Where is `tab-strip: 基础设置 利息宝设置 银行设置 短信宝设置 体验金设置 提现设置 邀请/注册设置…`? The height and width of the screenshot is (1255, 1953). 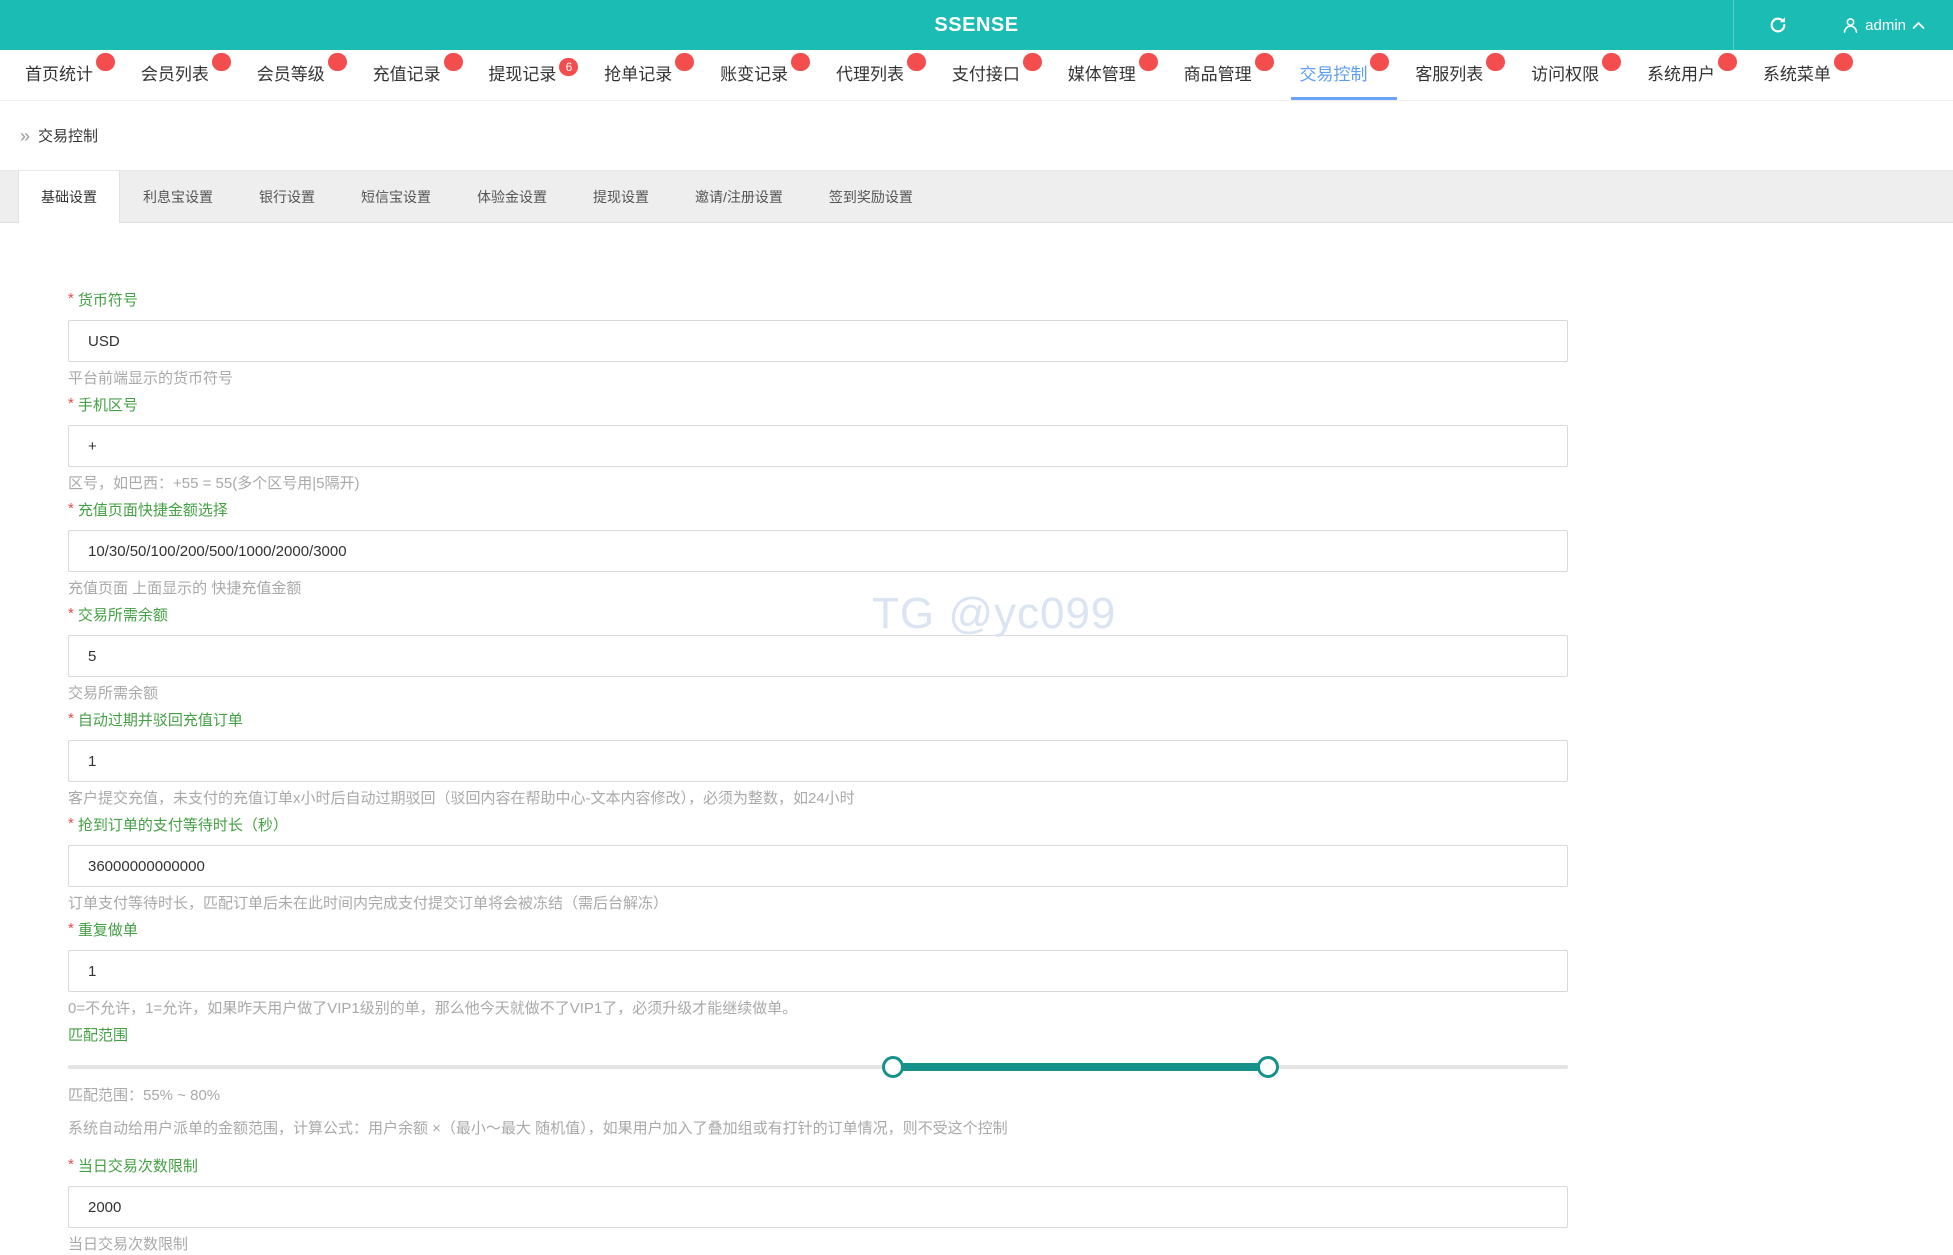
tab-strip: 基础设置 利息宝设置 银行设置 短信宝设置 体验金设置 提现设置 邀请/注册设置… is located at coordinates (976, 197).